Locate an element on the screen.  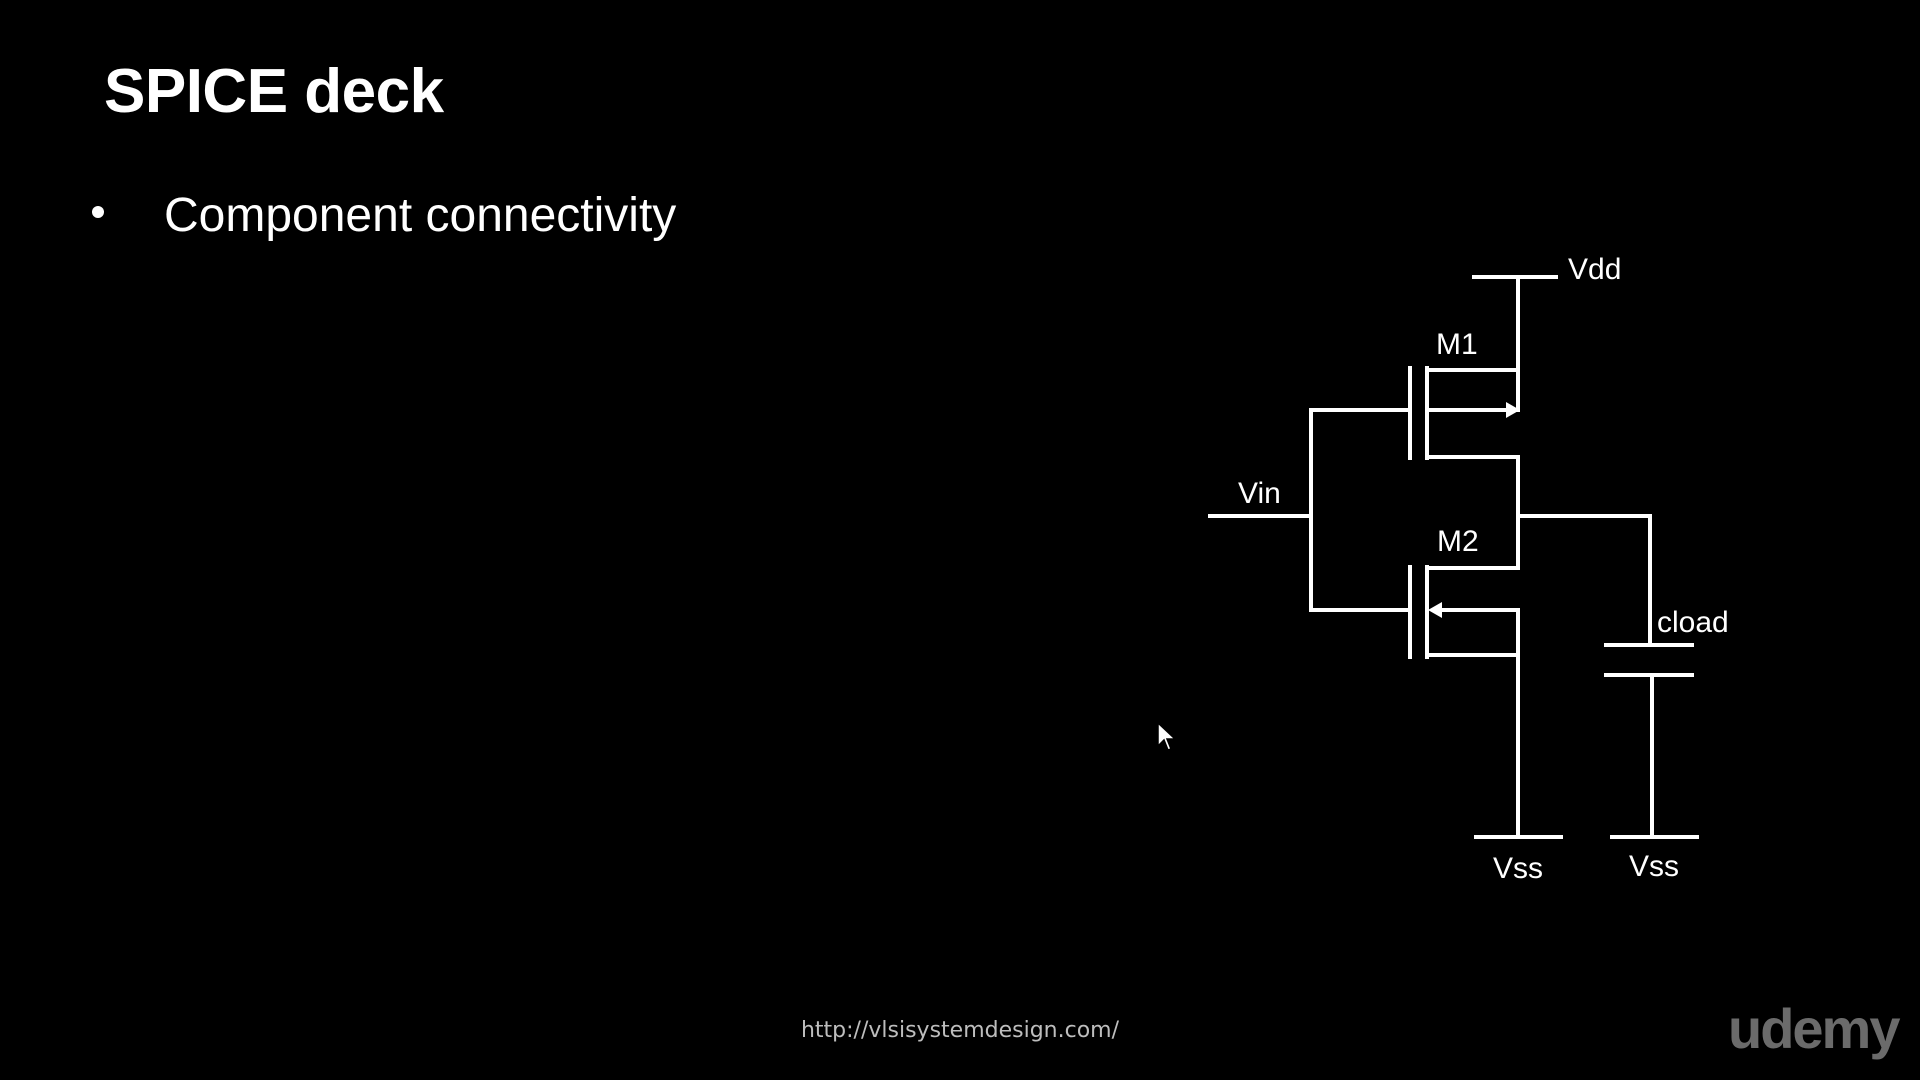
vss-right-label: Vss is located at coordinates (1654, 866).